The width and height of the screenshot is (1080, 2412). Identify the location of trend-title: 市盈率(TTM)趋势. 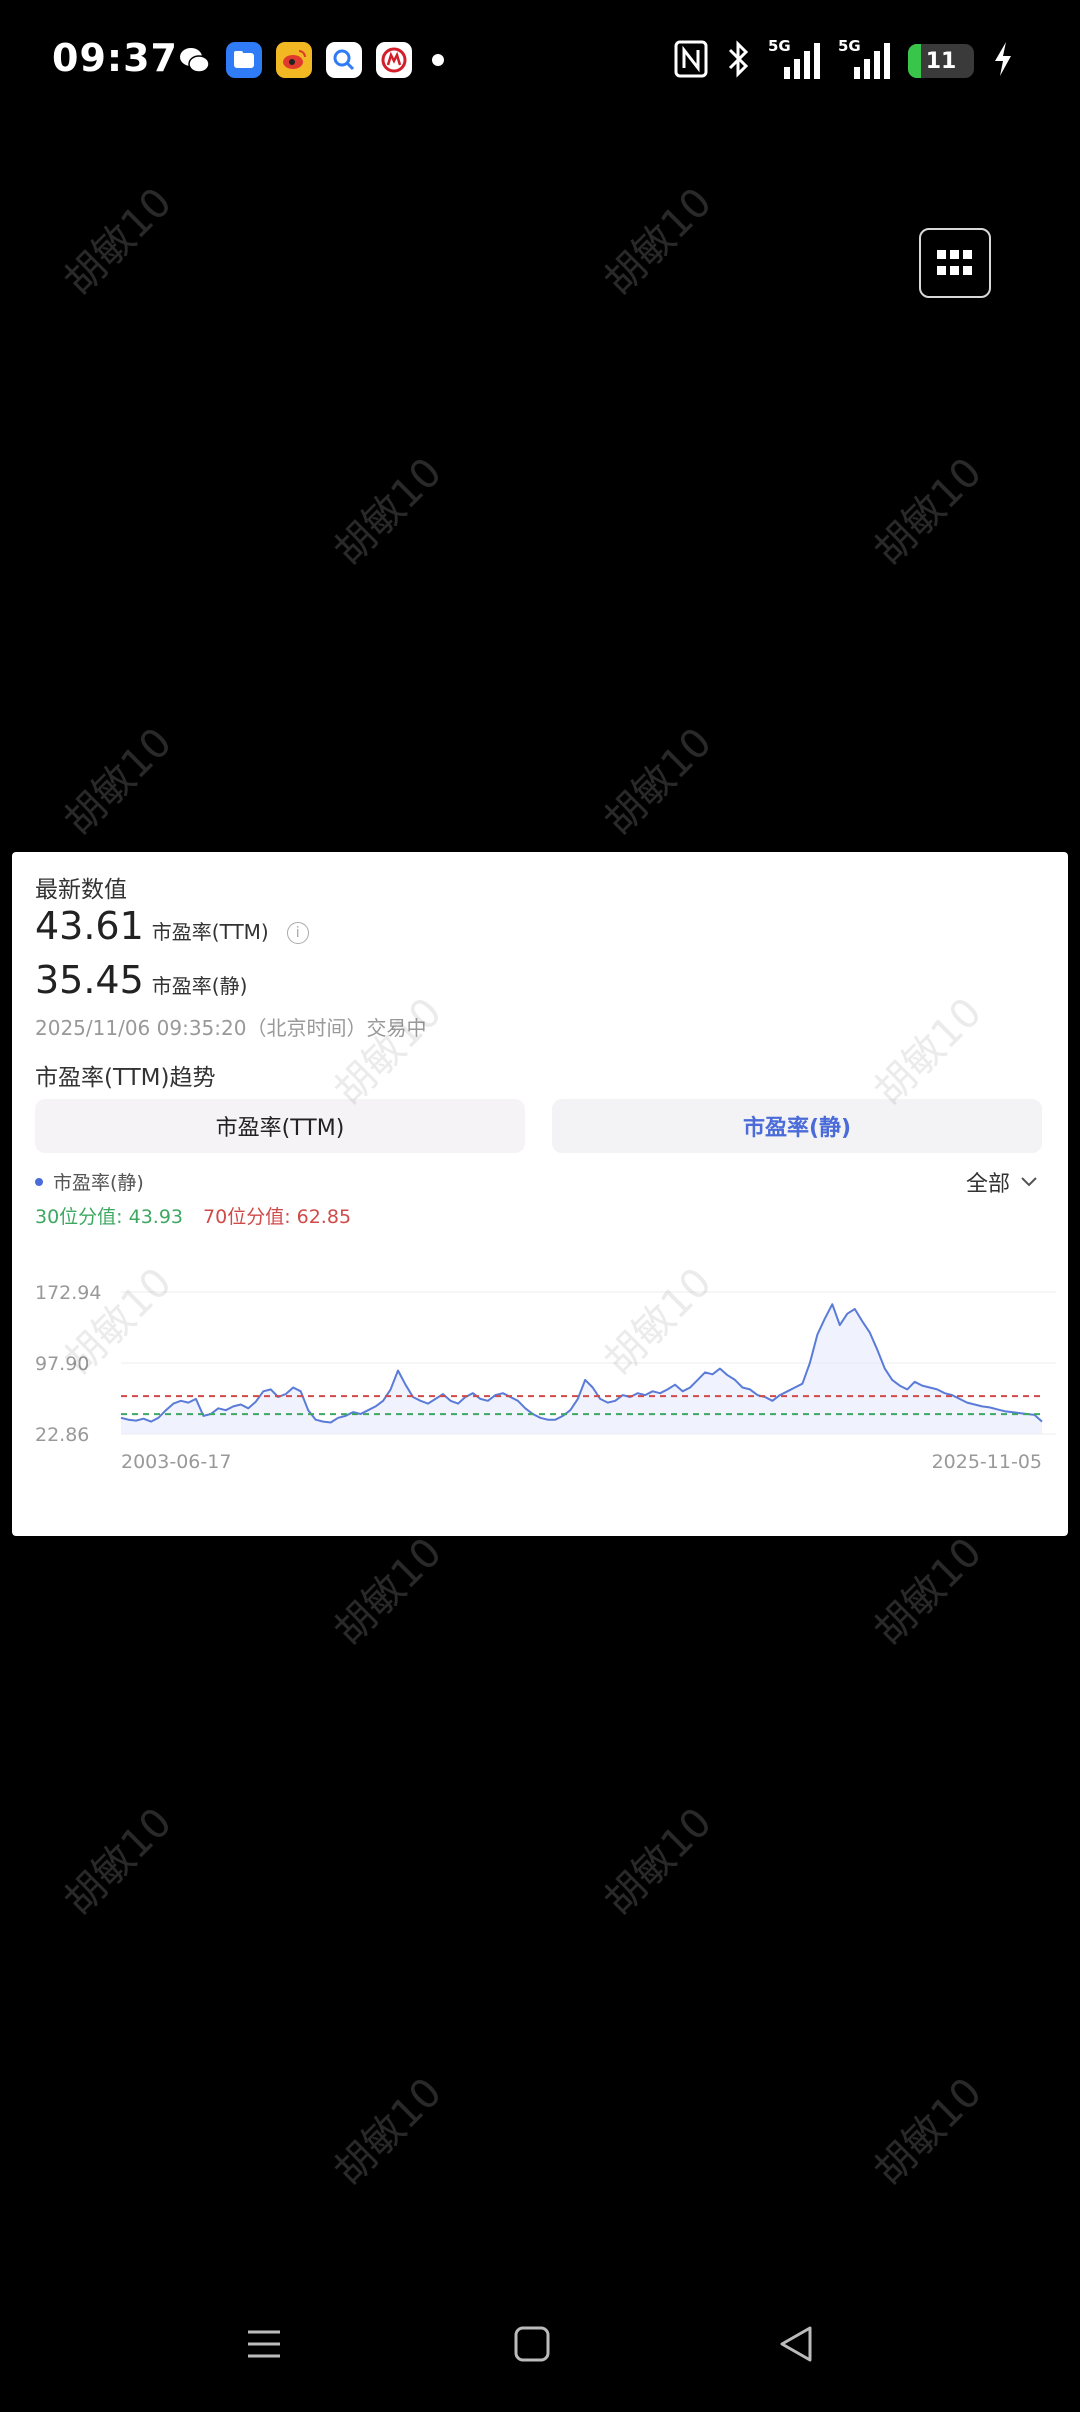
(125, 1078).